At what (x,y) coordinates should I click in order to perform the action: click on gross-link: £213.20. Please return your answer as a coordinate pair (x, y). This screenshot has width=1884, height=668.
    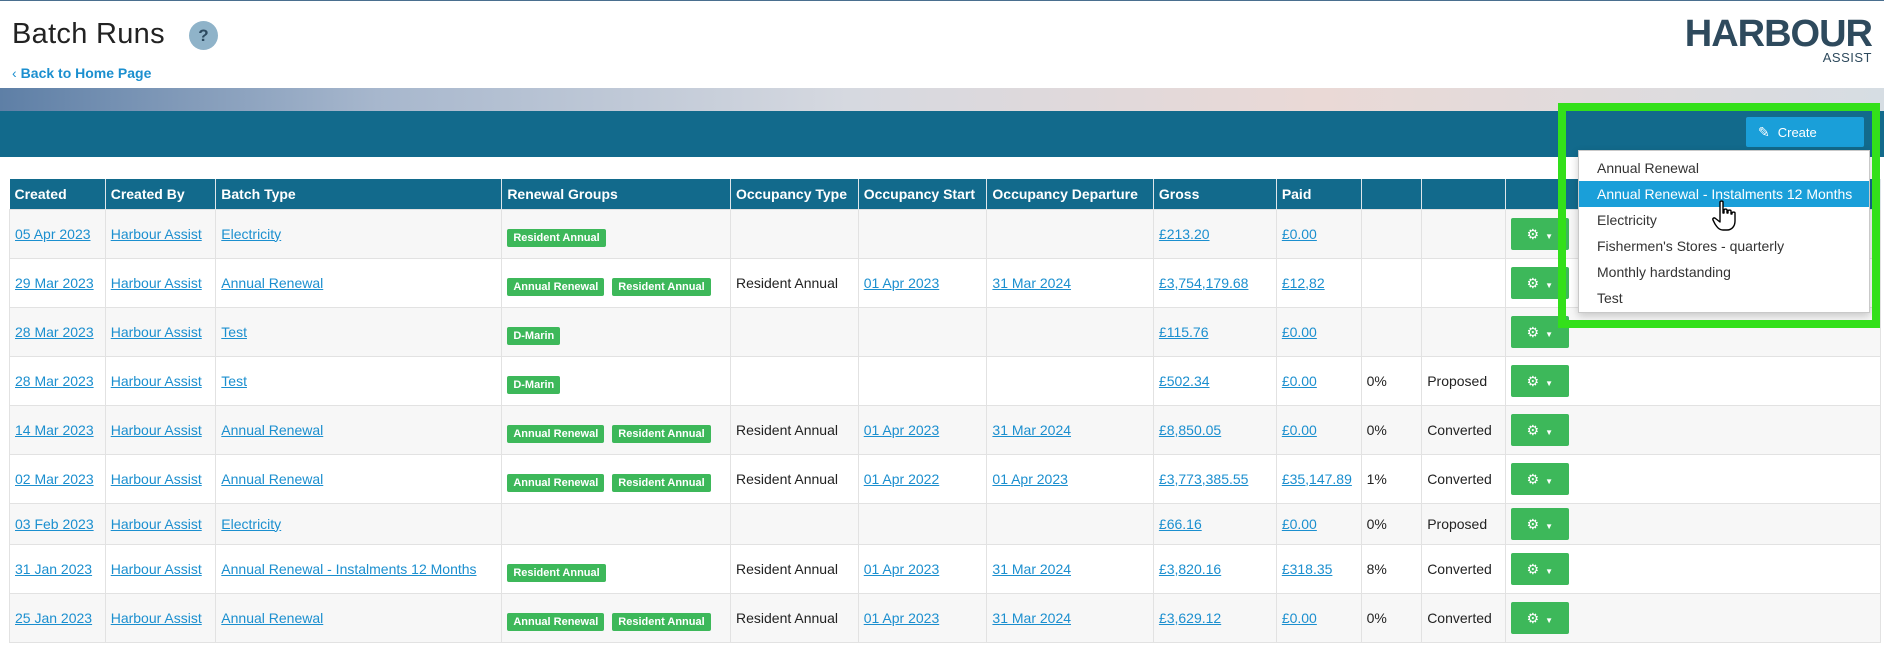
    Looking at the image, I should click on (1184, 234).